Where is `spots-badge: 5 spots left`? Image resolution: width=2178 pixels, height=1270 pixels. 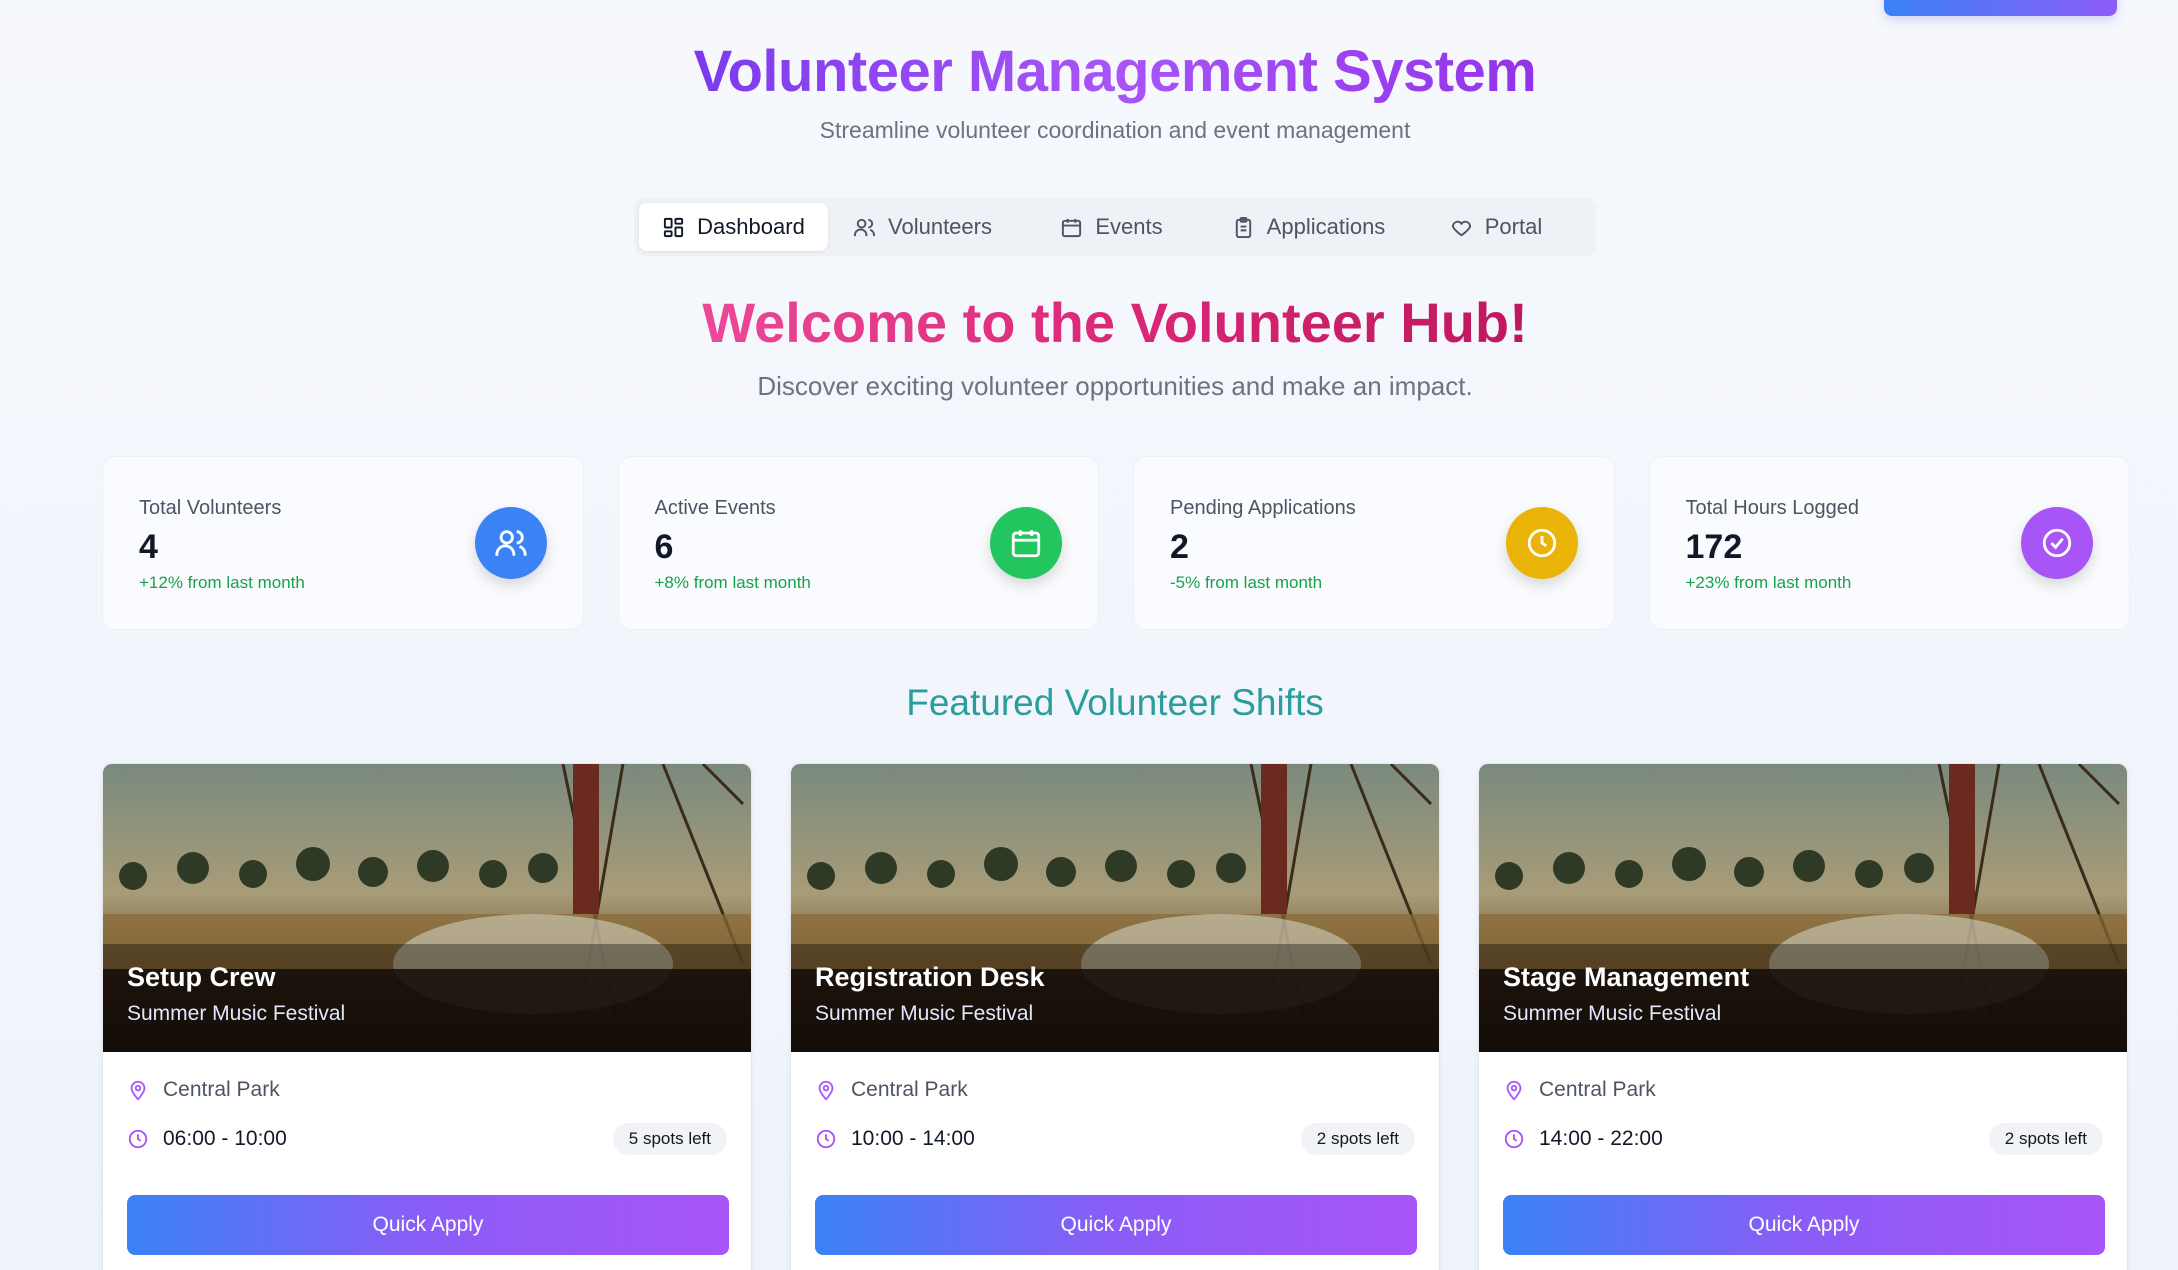
spots-badge: 5 spots left is located at coordinates (669, 1139).